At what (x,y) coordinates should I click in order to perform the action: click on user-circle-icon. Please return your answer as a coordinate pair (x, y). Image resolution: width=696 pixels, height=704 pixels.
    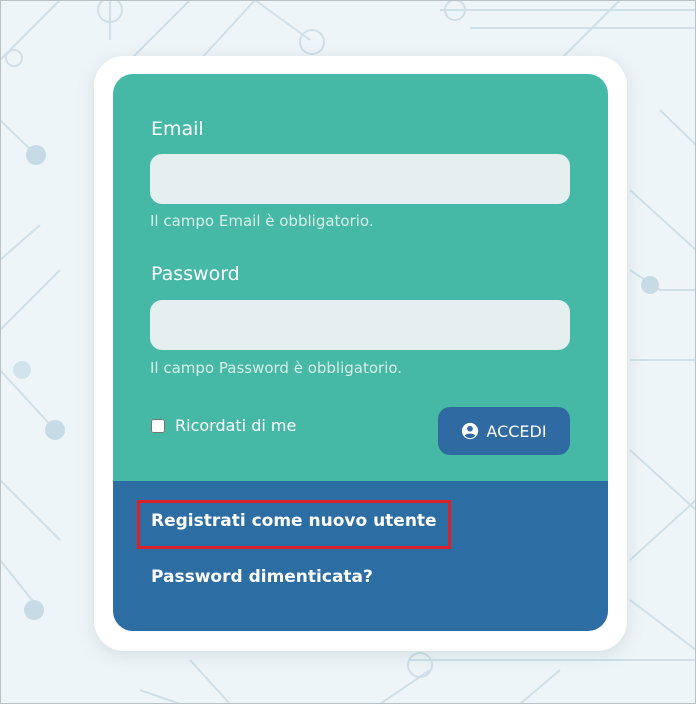
    Looking at the image, I should click on (470, 431).